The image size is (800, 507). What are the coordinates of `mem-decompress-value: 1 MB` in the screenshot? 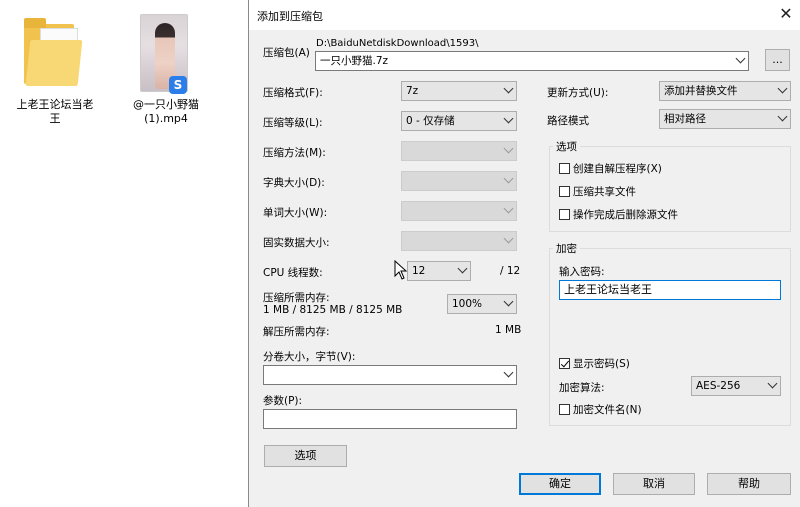 It's located at (508, 330).